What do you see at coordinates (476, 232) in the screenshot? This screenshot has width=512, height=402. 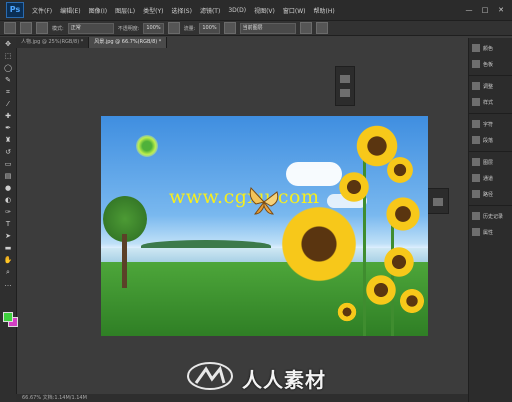 I see `properties-panel-icon` at bounding box center [476, 232].